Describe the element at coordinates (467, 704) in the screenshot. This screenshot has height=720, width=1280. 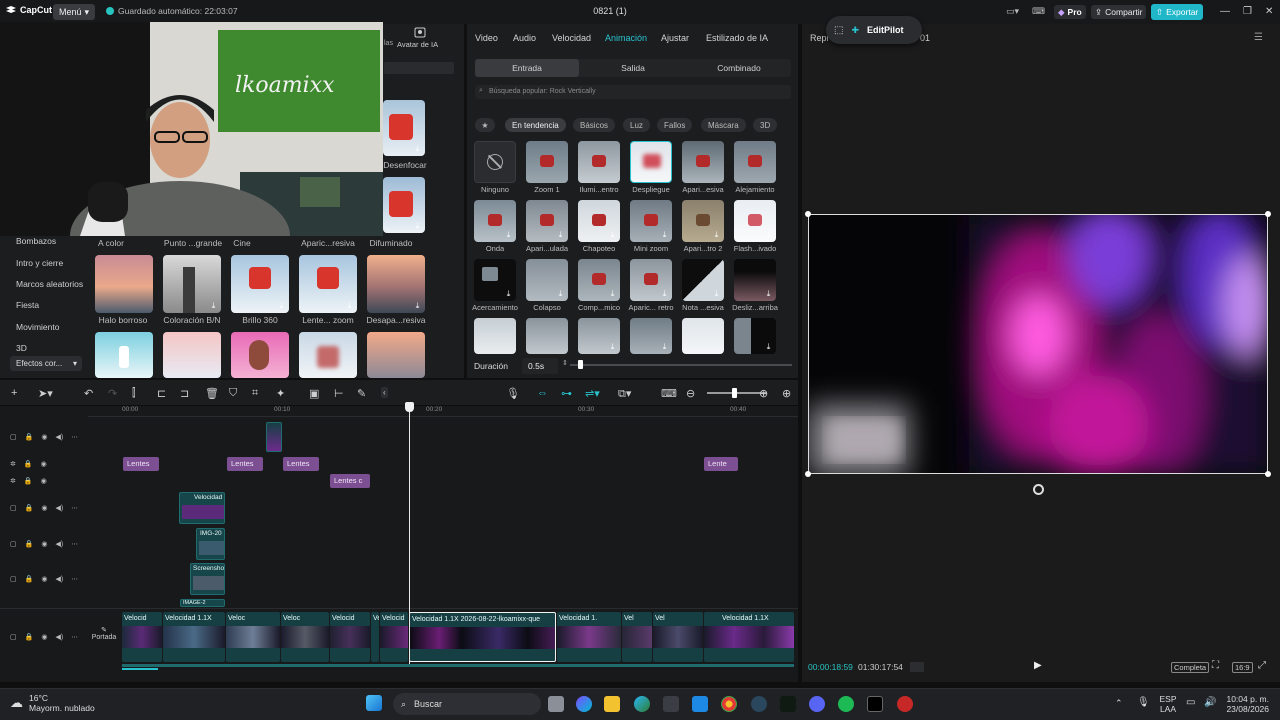
I see `taskbar-search: ⌕ Buscar` at that location.